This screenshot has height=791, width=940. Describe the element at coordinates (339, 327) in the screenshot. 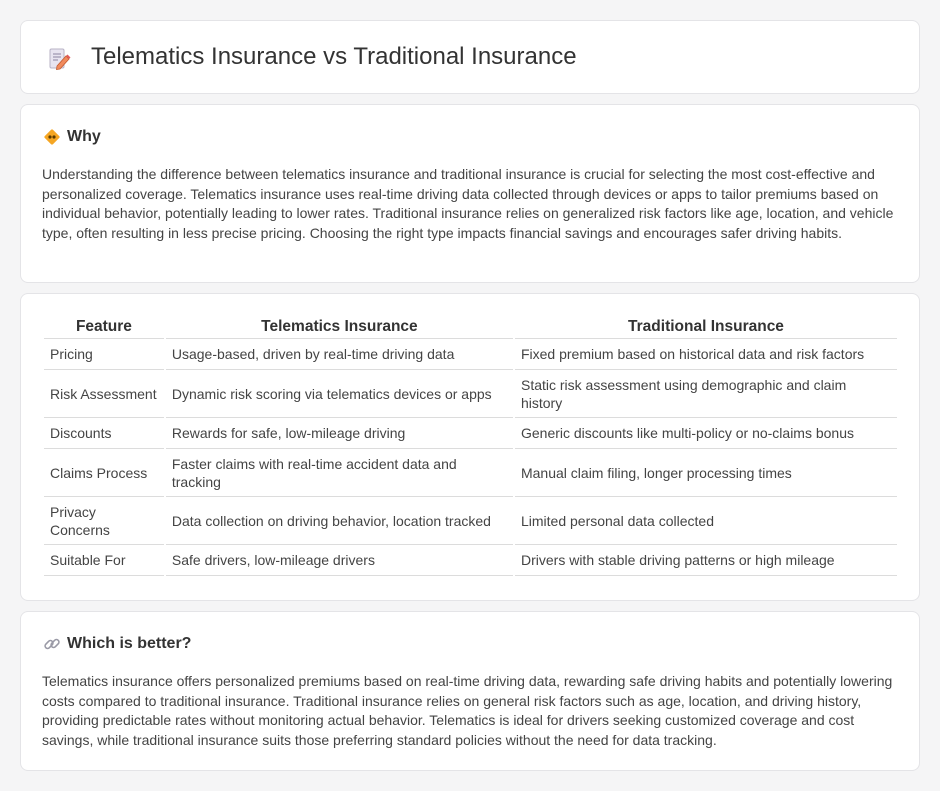

I see `header-telematics: Telematics Insurance` at that location.